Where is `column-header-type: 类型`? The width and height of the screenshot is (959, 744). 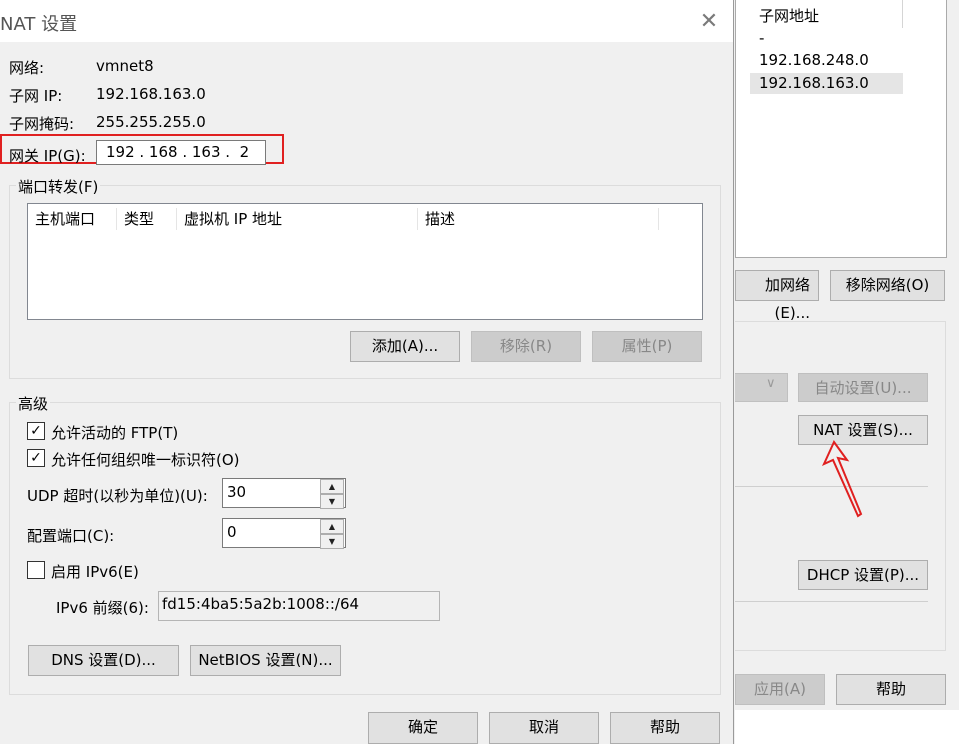
column-header-type: 类型 is located at coordinates (147, 219).